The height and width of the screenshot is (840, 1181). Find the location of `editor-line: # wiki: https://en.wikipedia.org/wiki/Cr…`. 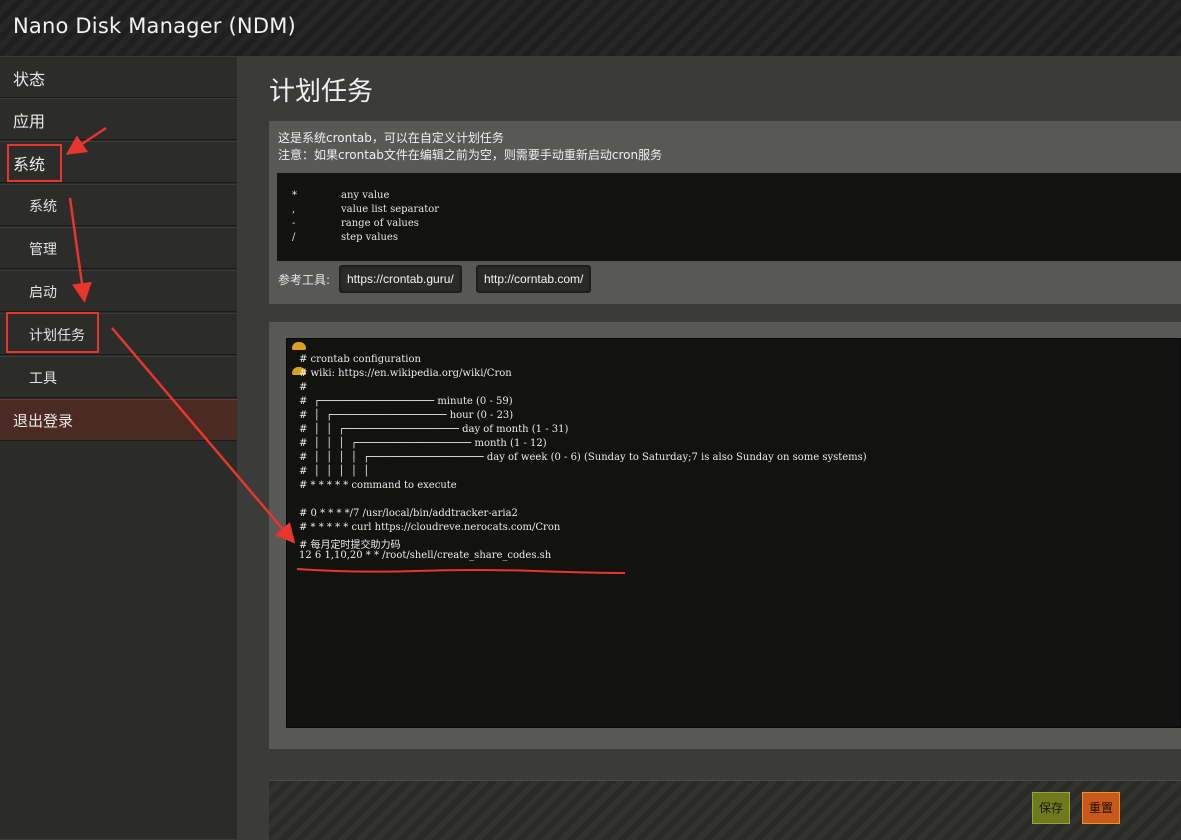

editor-line: # wiki: https://en.wikipedia.org/wiki/Cr… is located at coordinates (405, 373).